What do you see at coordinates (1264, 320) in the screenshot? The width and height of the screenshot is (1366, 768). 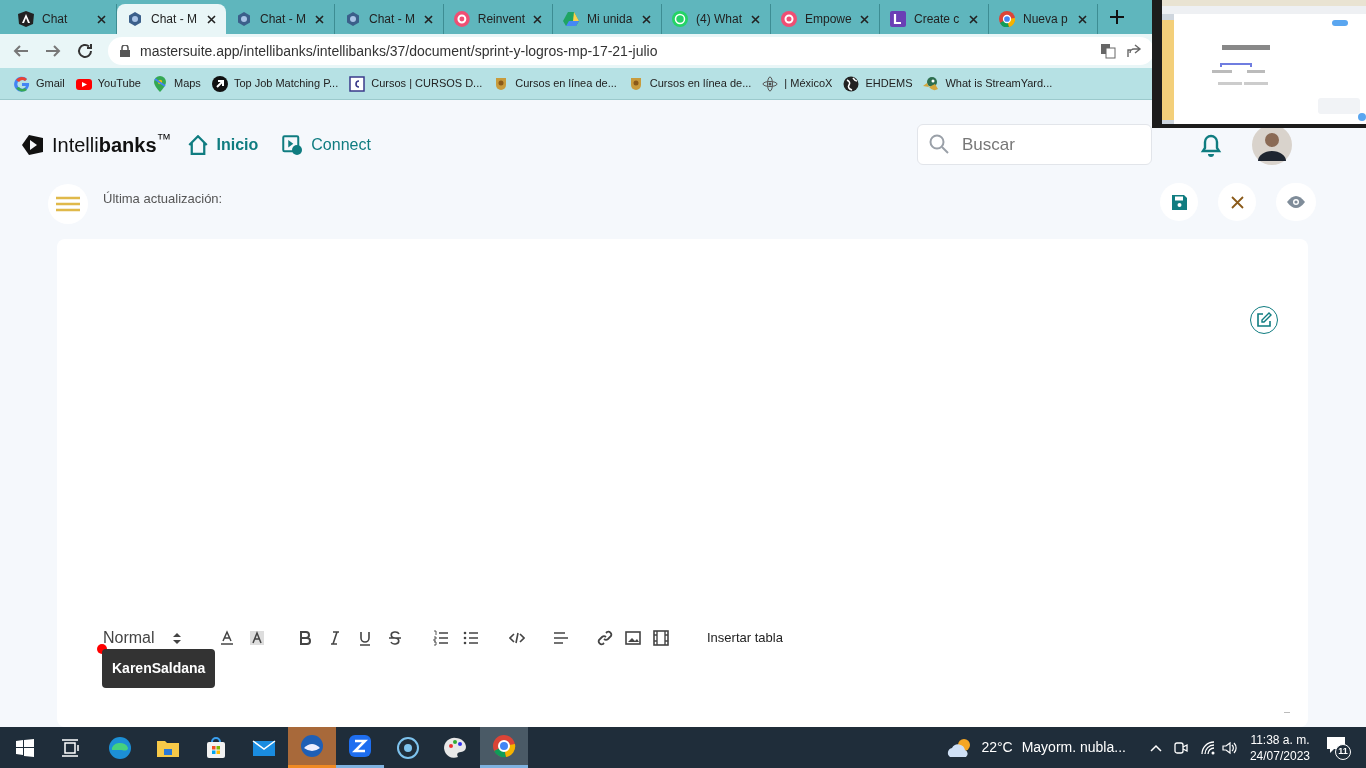 I see `edit-icon` at bounding box center [1264, 320].